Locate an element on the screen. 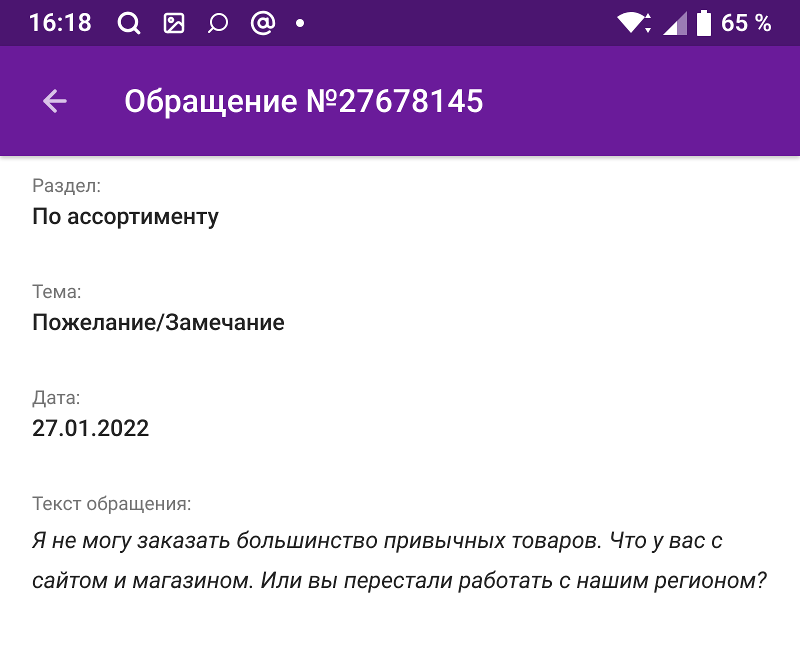 The height and width of the screenshot is (671, 800). image-icon is located at coordinates (174, 23).